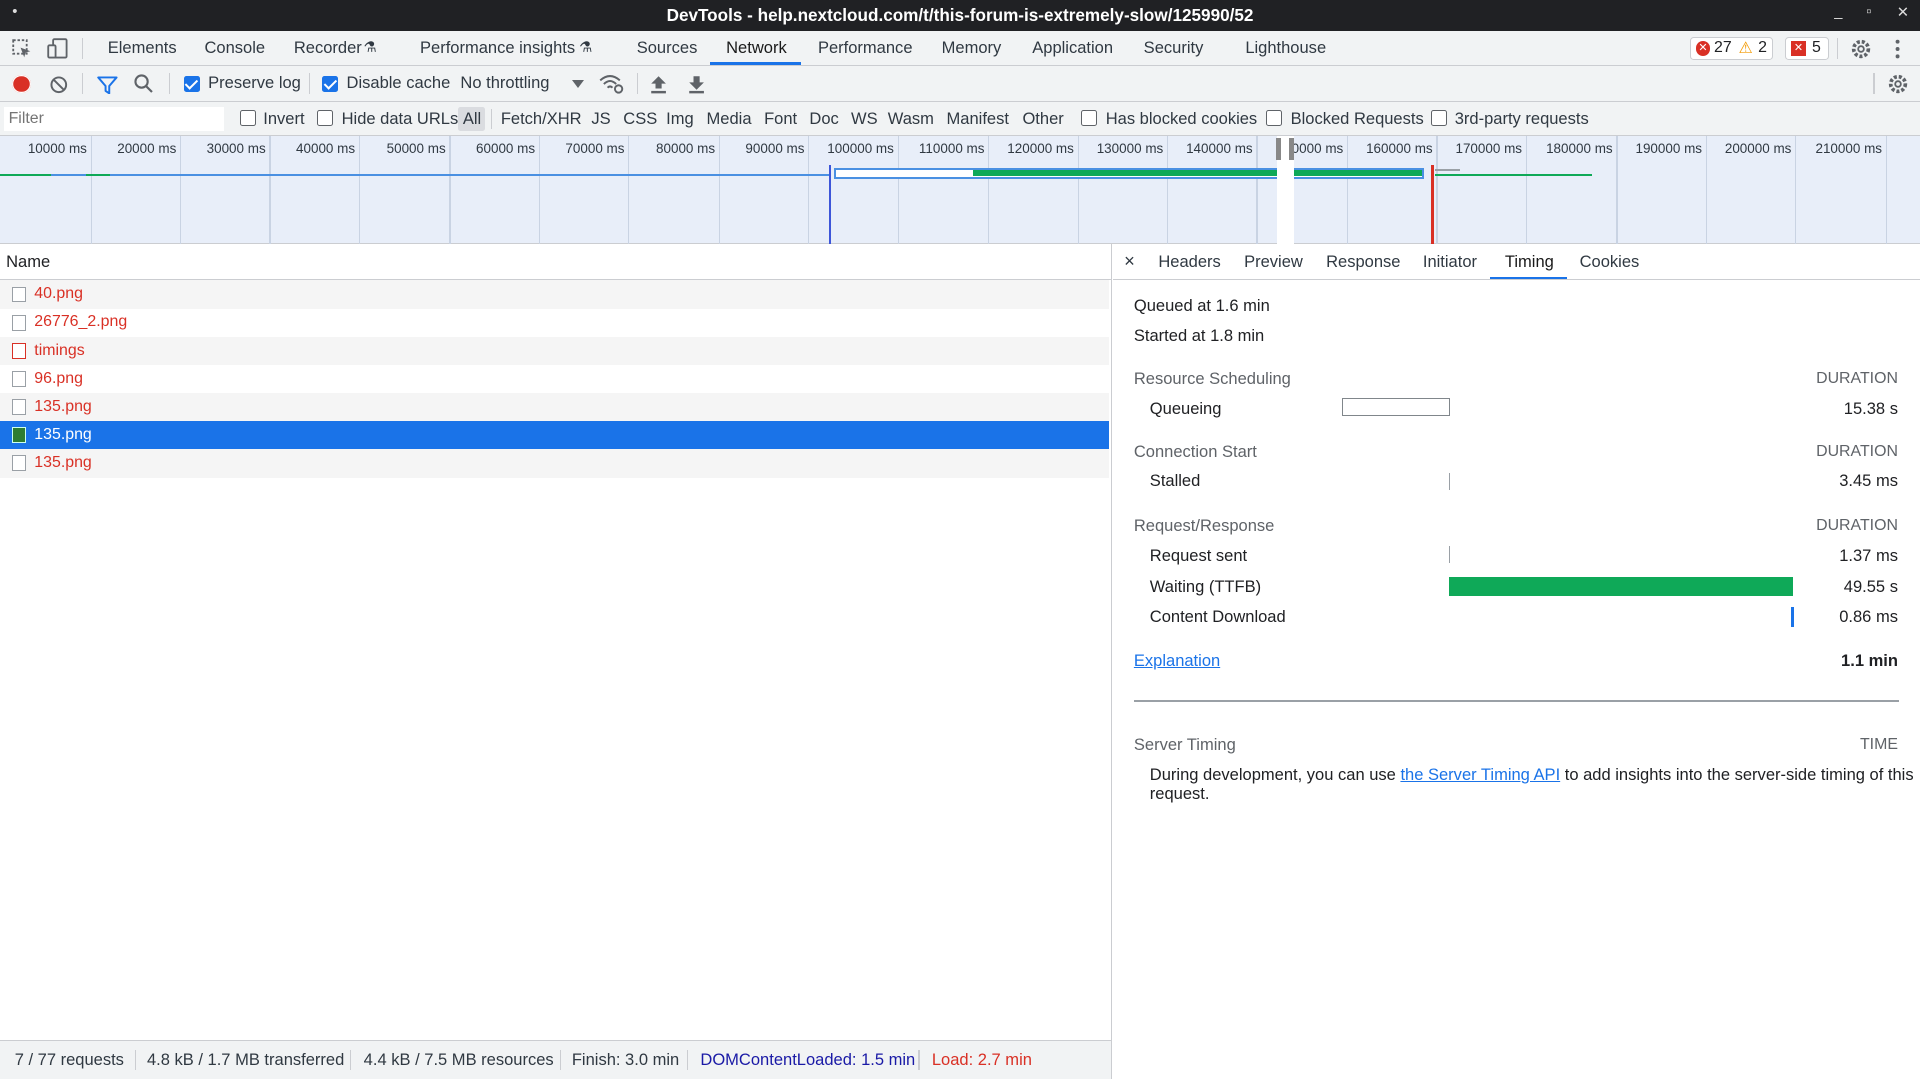 The image size is (1920, 1079). What do you see at coordinates (1072, 48) in the screenshot?
I see `tab-application: Application` at bounding box center [1072, 48].